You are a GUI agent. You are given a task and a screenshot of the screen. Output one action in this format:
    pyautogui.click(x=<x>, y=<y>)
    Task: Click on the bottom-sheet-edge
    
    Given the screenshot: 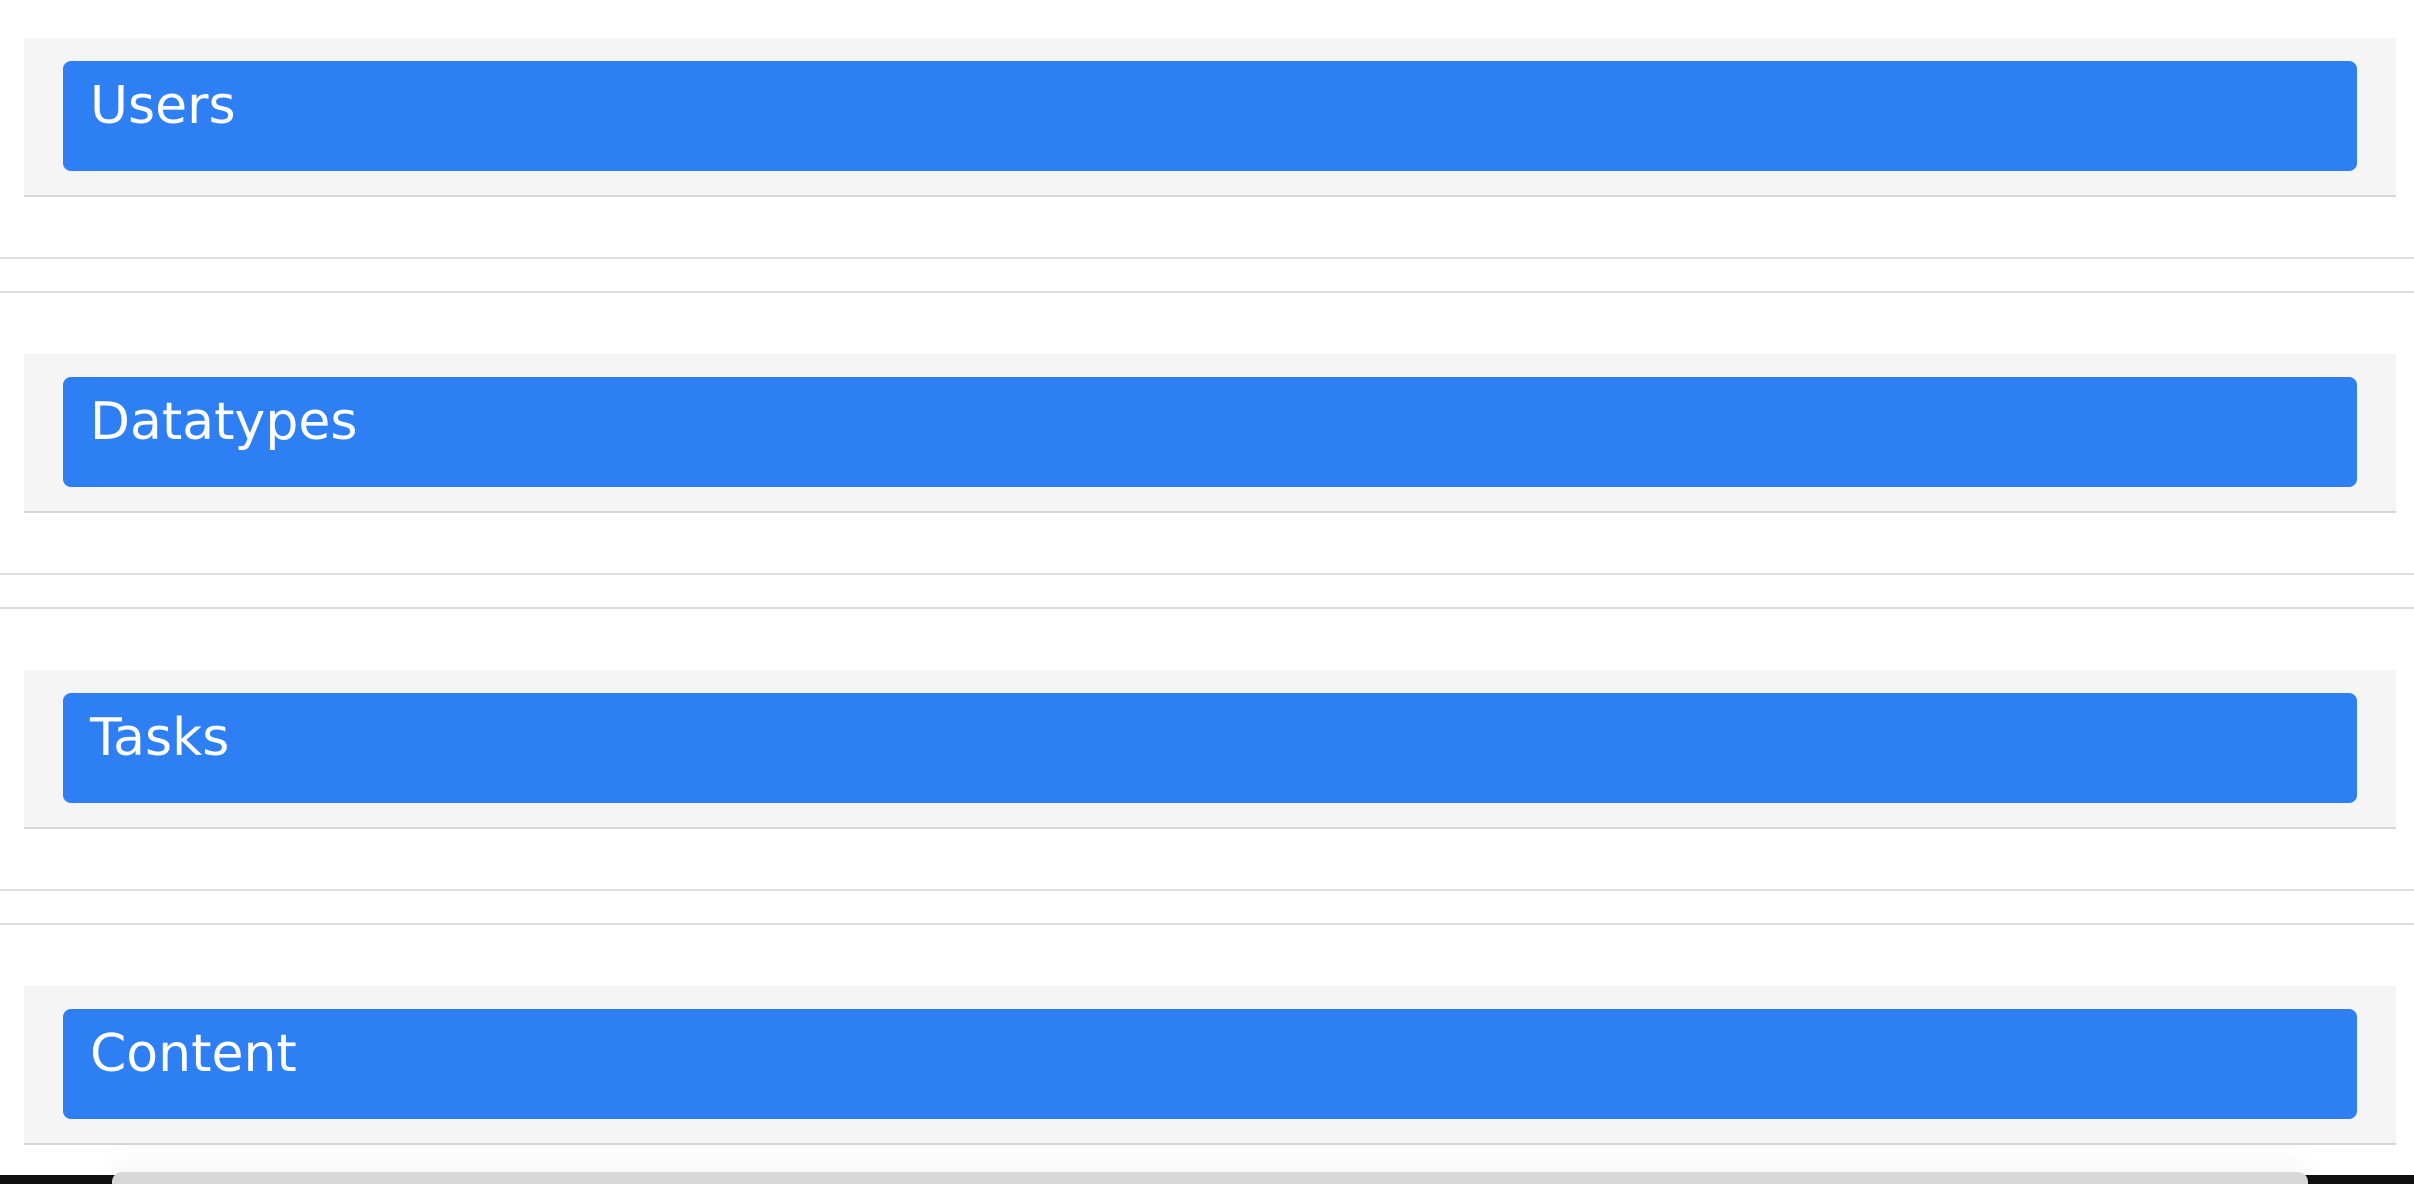 What is the action you would take?
    pyautogui.click(x=1210, y=1178)
    